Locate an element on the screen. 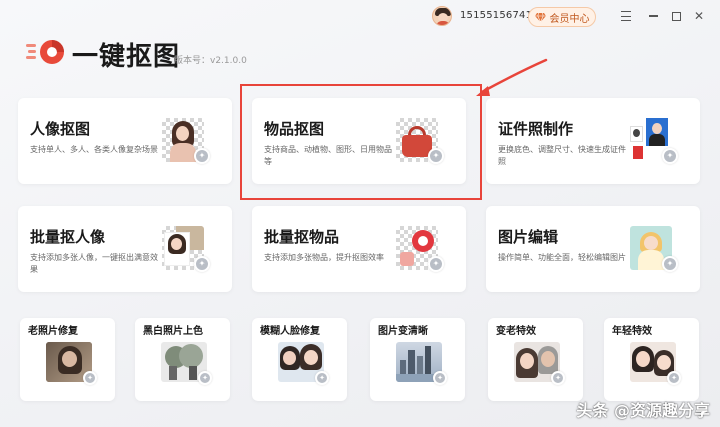 This screenshot has height=427, width=720. pointer-arrow-icon is located at coordinates (512, 77).